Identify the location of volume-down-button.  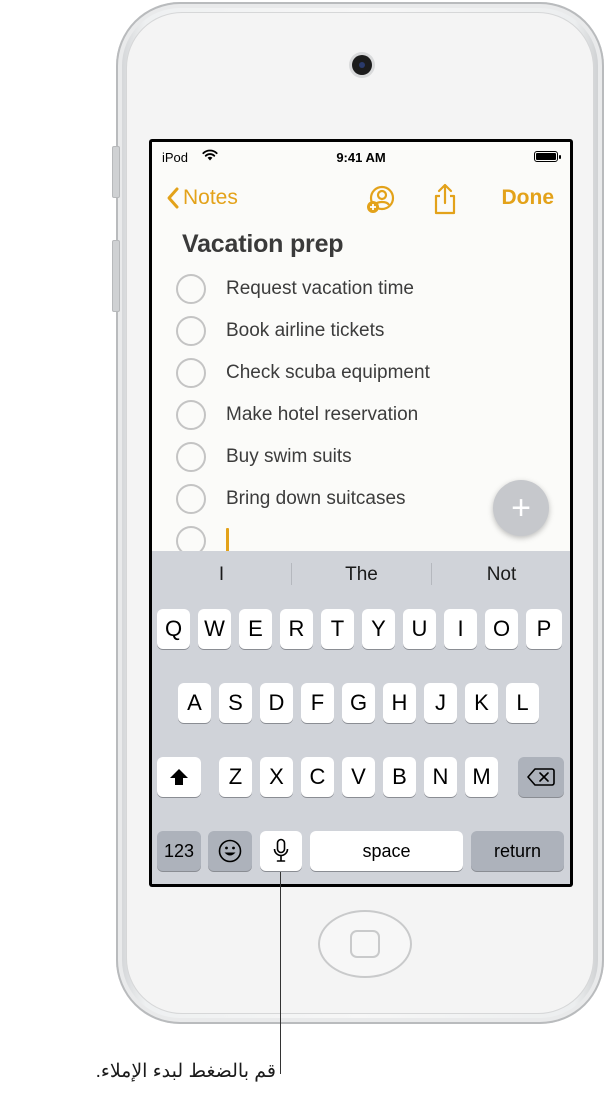
(116, 276).